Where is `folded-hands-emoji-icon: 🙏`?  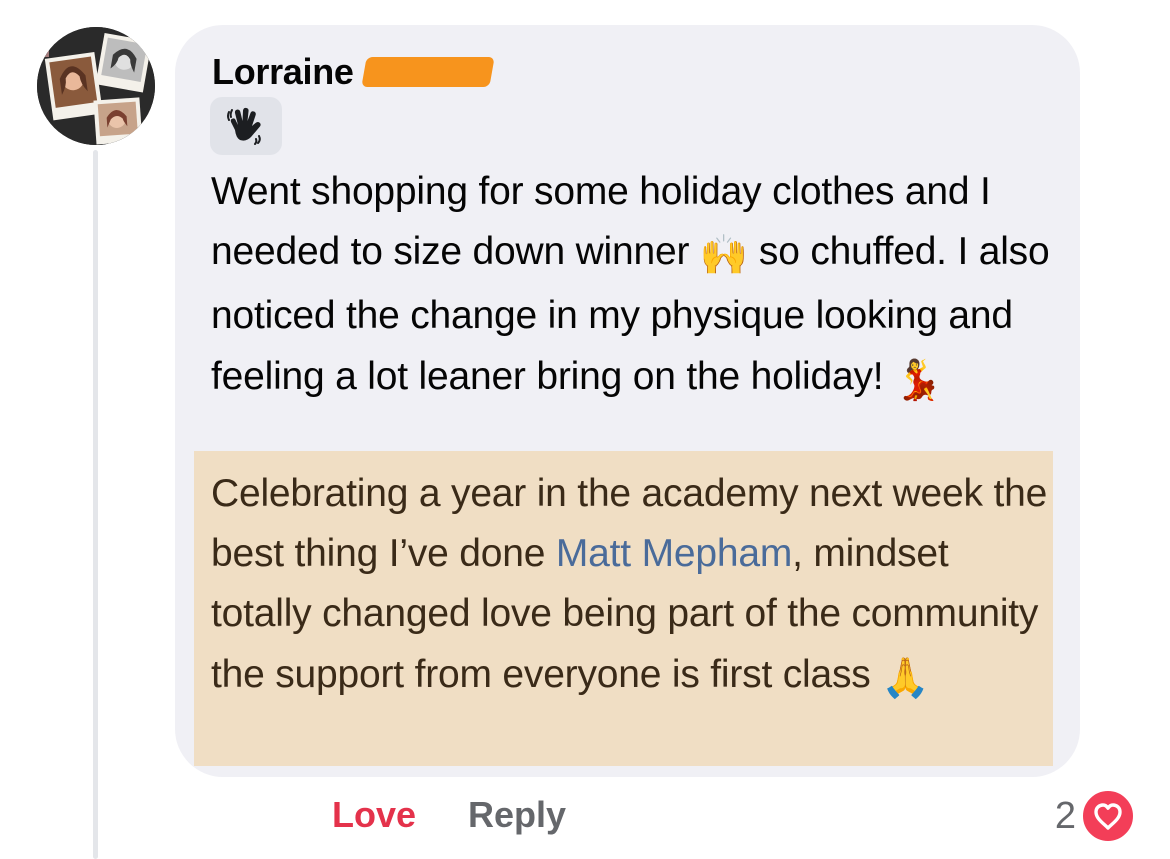 folded-hands-emoji-icon: 🙏 is located at coordinates (905, 678).